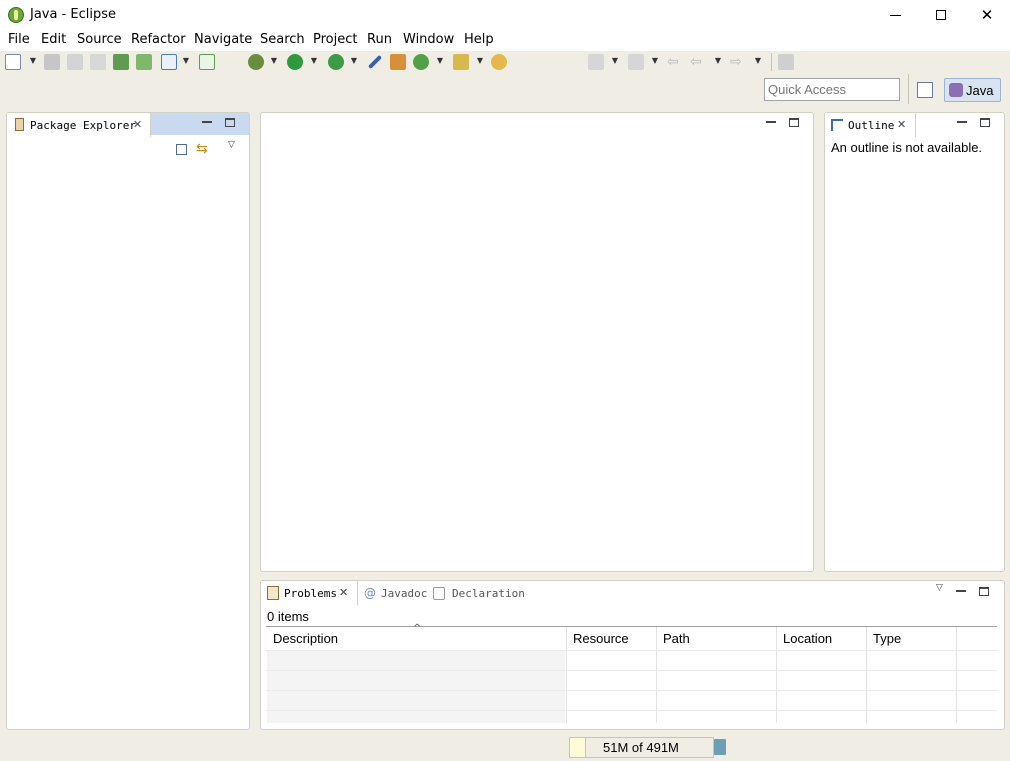 This screenshot has width=1010, height=761. Describe the element at coordinates (75, 62) in the screenshot. I see `save-all-icon` at that location.